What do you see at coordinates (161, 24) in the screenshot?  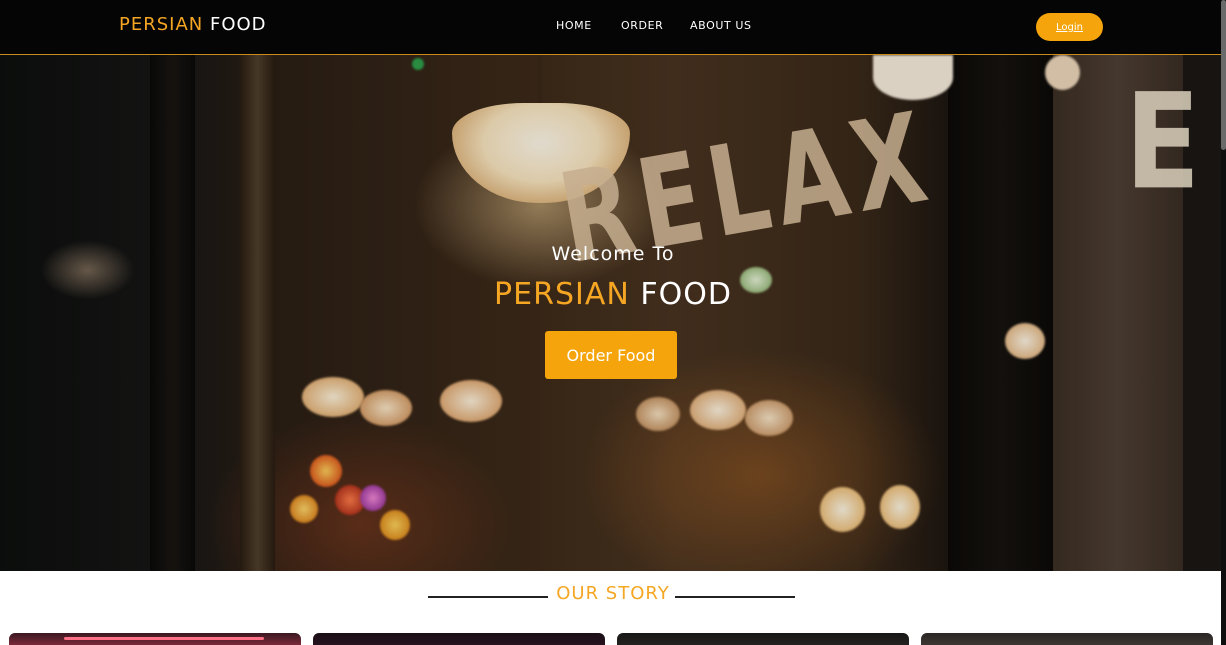 I see `brand-part-persian: PERSIAN` at bounding box center [161, 24].